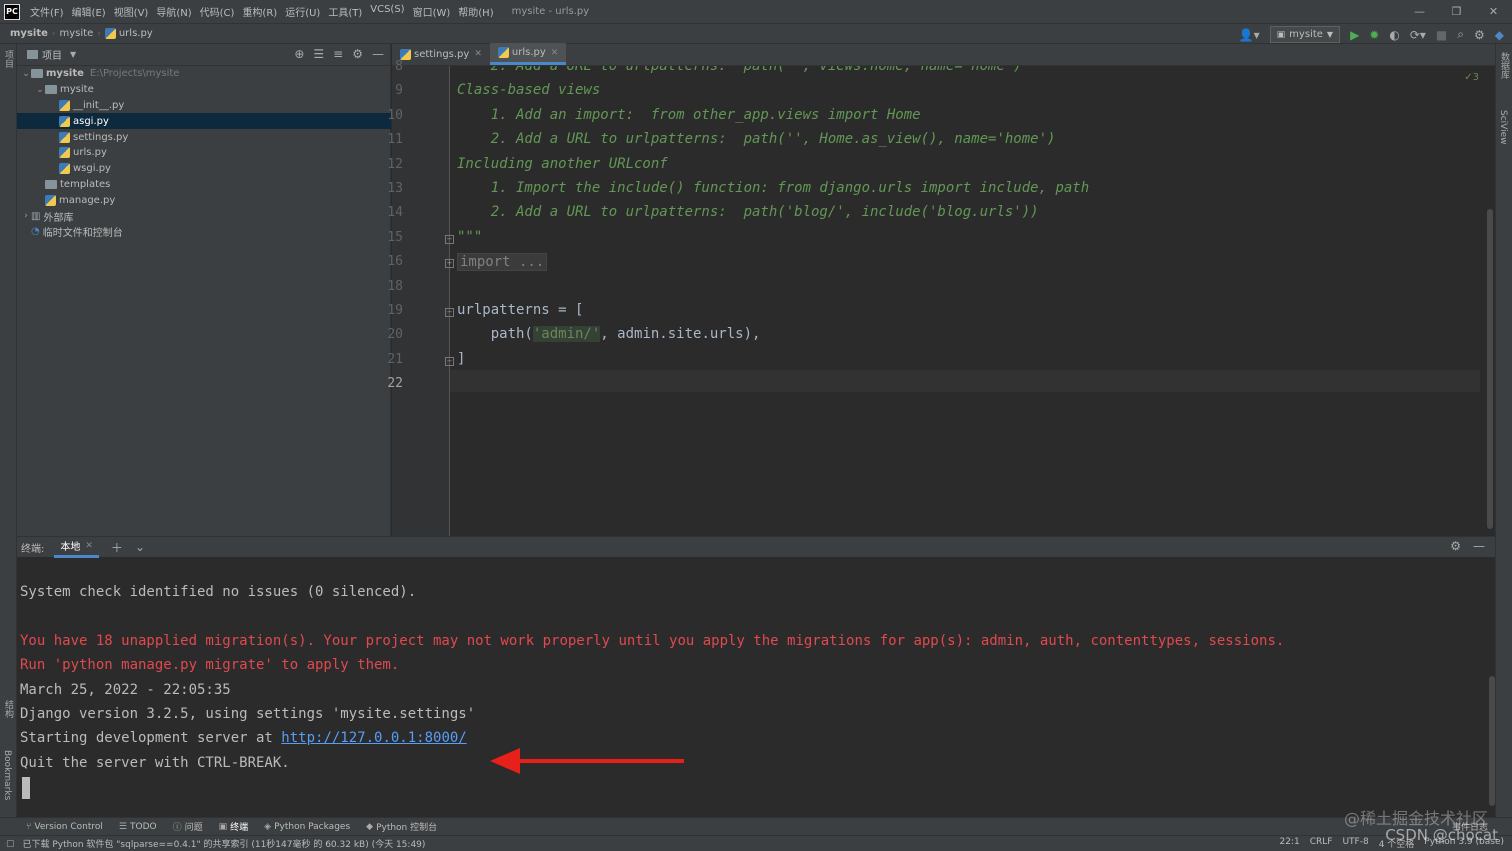 This screenshot has width=1512, height=851. Describe the element at coordinates (7, 775) in the screenshot. I see `bookmarks-tool-button: Bookmarks` at that location.